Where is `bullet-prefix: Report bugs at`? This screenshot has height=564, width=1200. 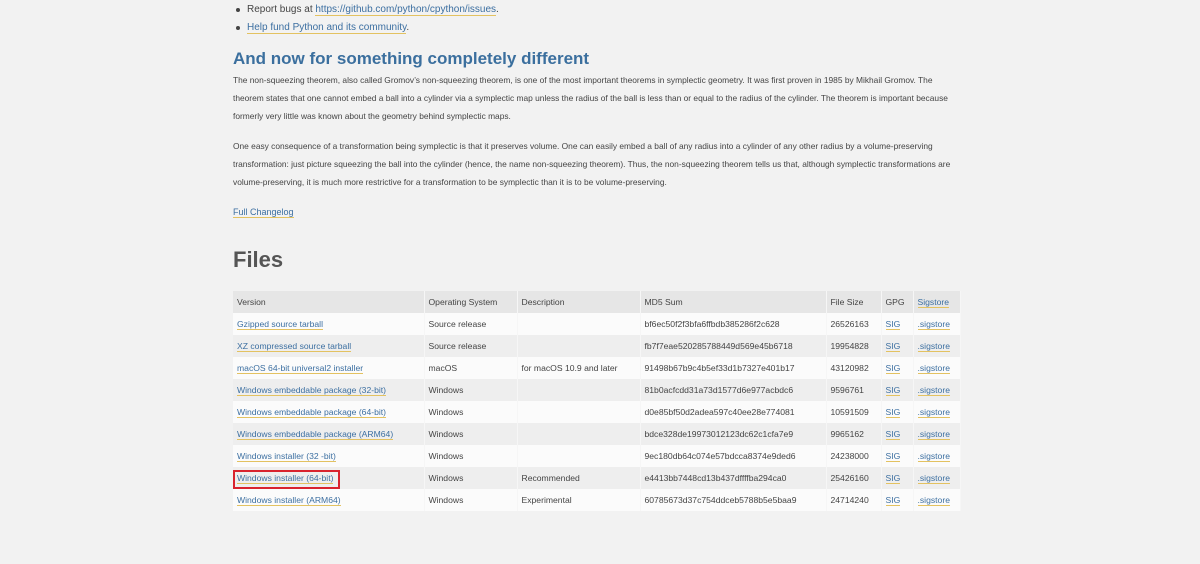
bullet-prefix: Report bugs at is located at coordinates (281, 9).